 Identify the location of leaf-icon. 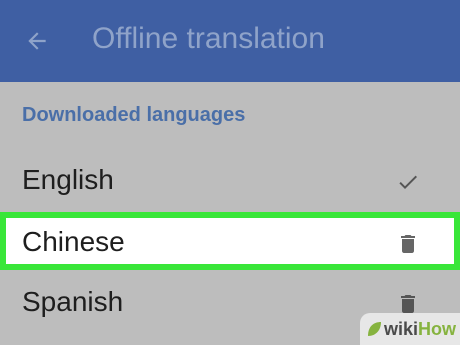
(374, 329).